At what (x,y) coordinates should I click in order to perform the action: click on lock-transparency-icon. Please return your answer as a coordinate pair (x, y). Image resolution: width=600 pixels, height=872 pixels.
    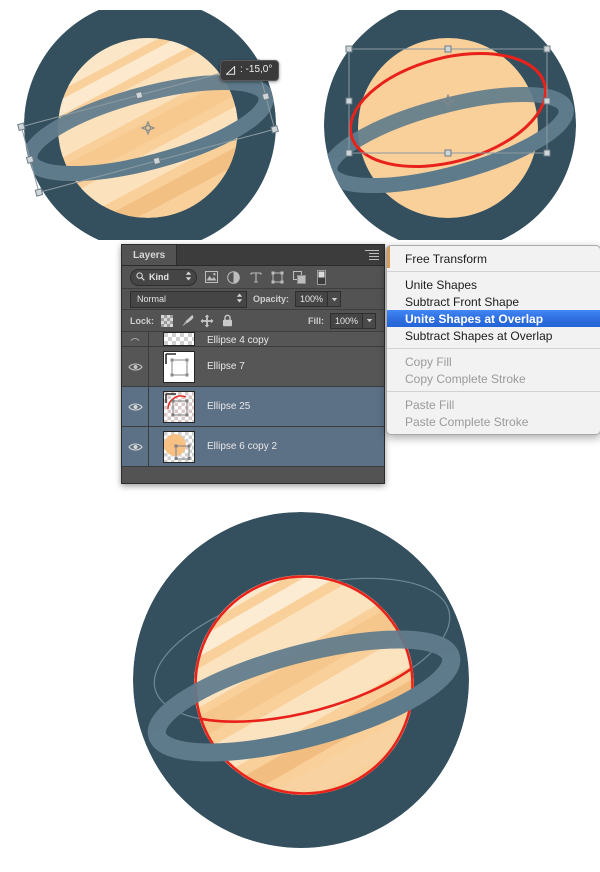
    Looking at the image, I should click on (167, 321).